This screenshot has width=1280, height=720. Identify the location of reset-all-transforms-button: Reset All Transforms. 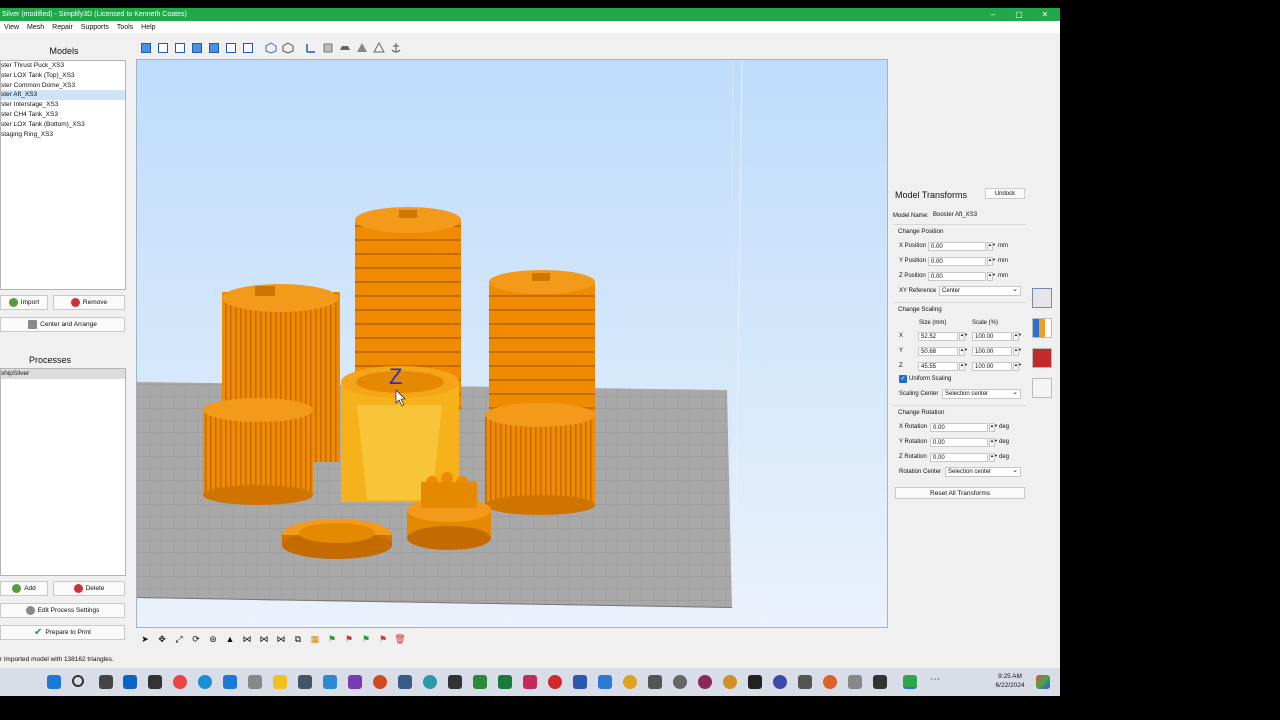
(960, 493).